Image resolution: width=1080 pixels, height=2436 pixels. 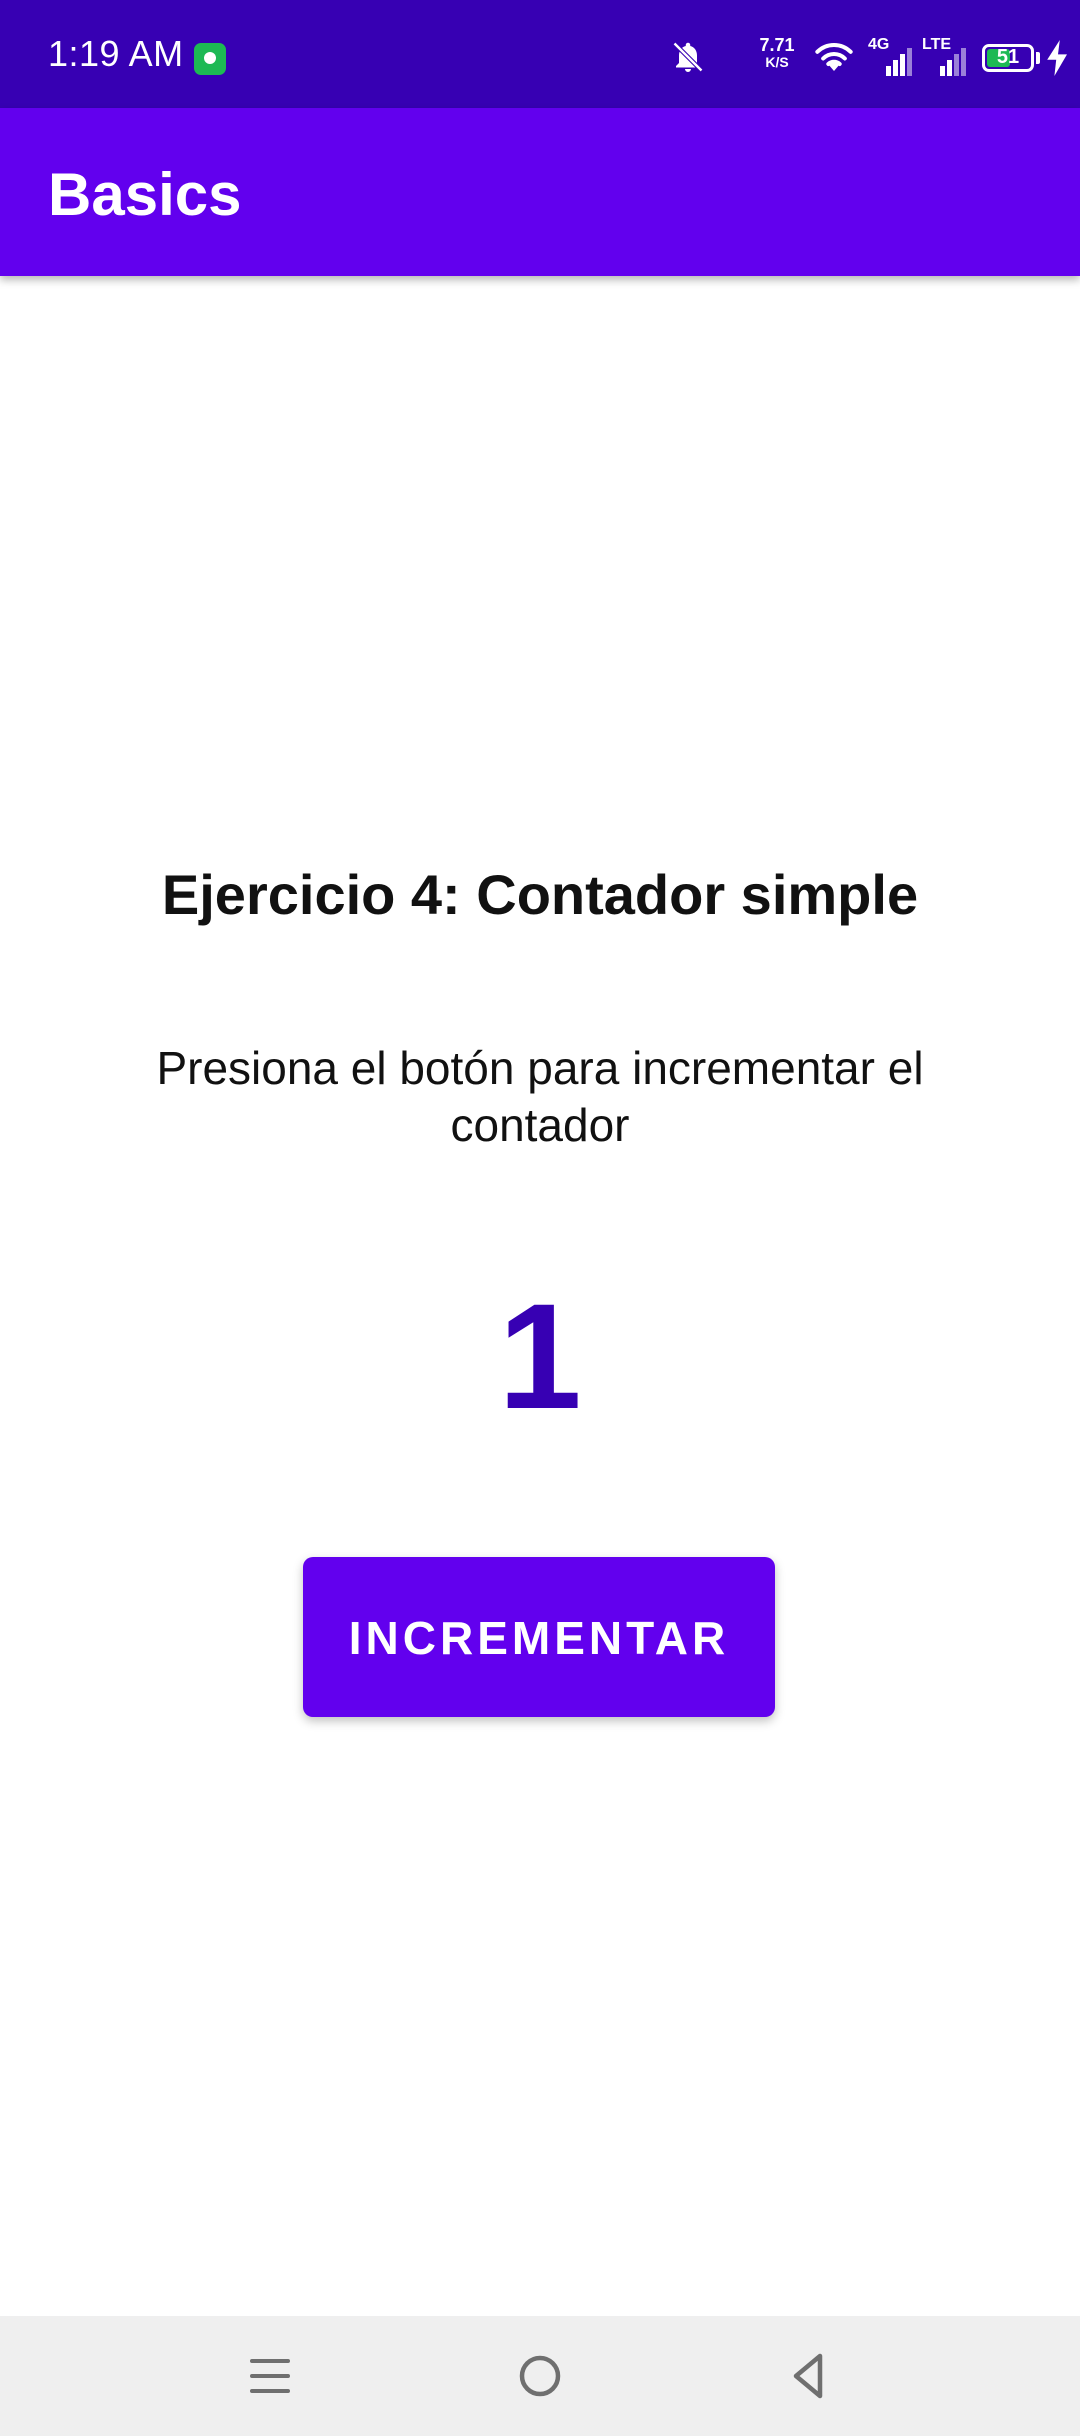 What do you see at coordinates (777, 62) in the screenshot?
I see `net-speed-unit: K/S` at bounding box center [777, 62].